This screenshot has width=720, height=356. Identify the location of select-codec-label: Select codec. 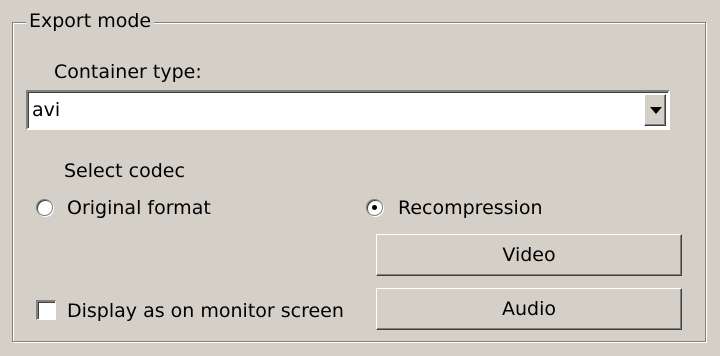
(124, 171).